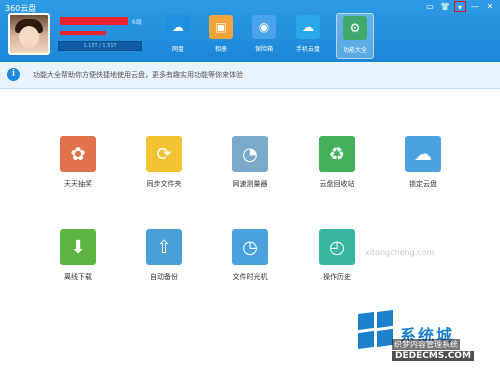 This screenshot has width=500, height=371. What do you see at coordinates (250, 75) in the screenshot?
I see `info-bar: i 功能大全帮助你方便快捷地使用云盘，更多有趣实用功能等你来体验` at bounding box center [250, 75].